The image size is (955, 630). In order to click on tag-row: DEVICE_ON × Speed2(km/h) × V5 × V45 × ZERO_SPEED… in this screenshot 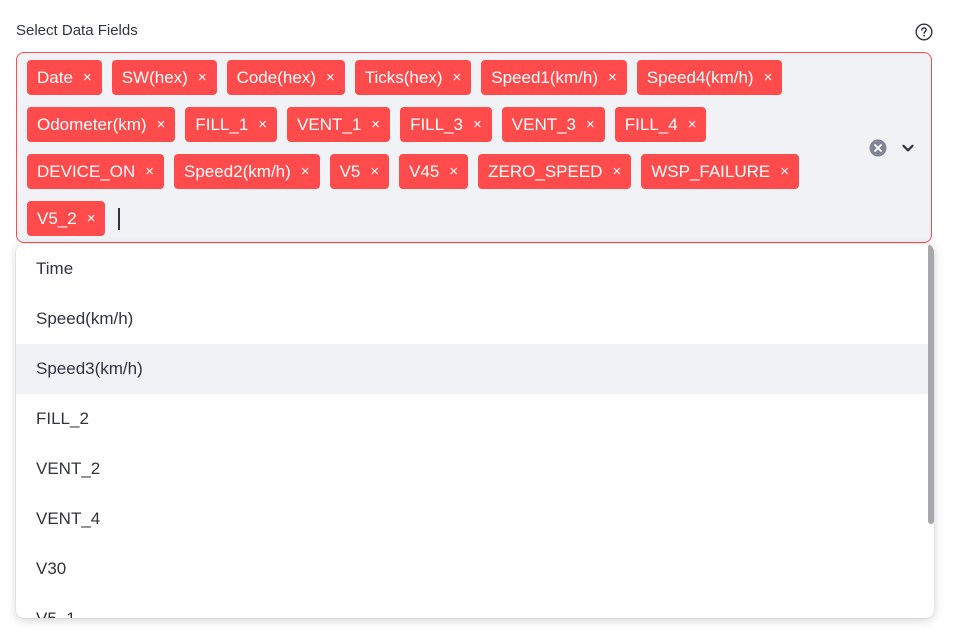, I will do `click(437, 171)`.